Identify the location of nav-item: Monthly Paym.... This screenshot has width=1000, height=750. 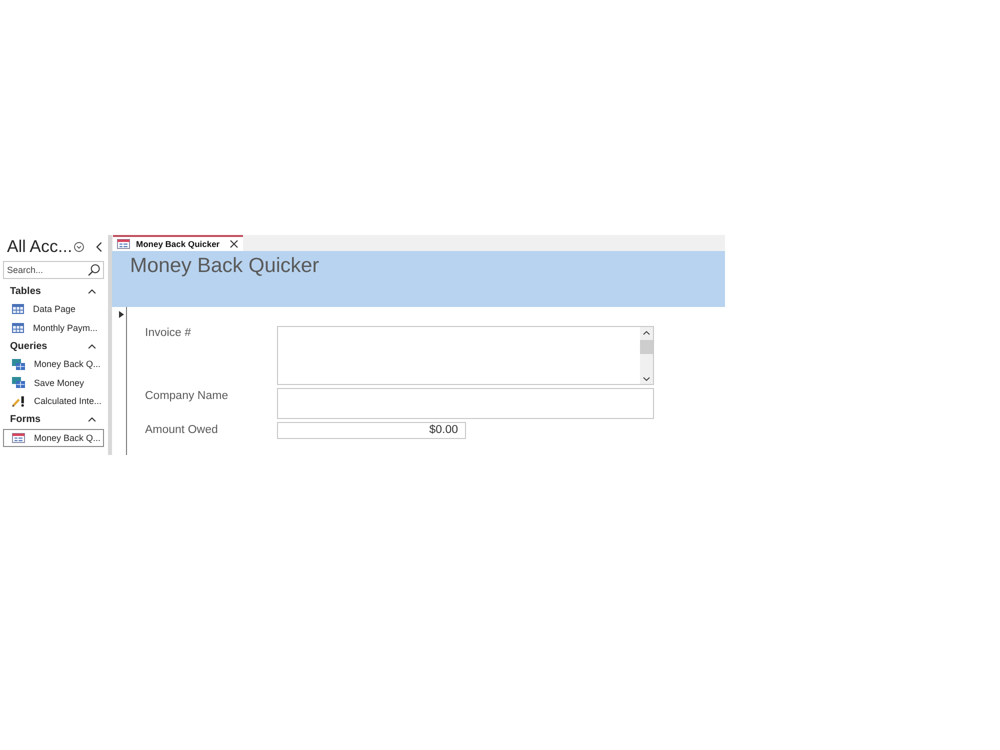
(53, 327).